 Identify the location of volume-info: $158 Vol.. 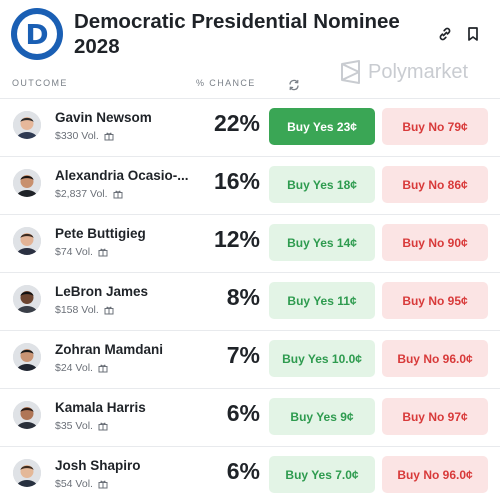
(84, 310).